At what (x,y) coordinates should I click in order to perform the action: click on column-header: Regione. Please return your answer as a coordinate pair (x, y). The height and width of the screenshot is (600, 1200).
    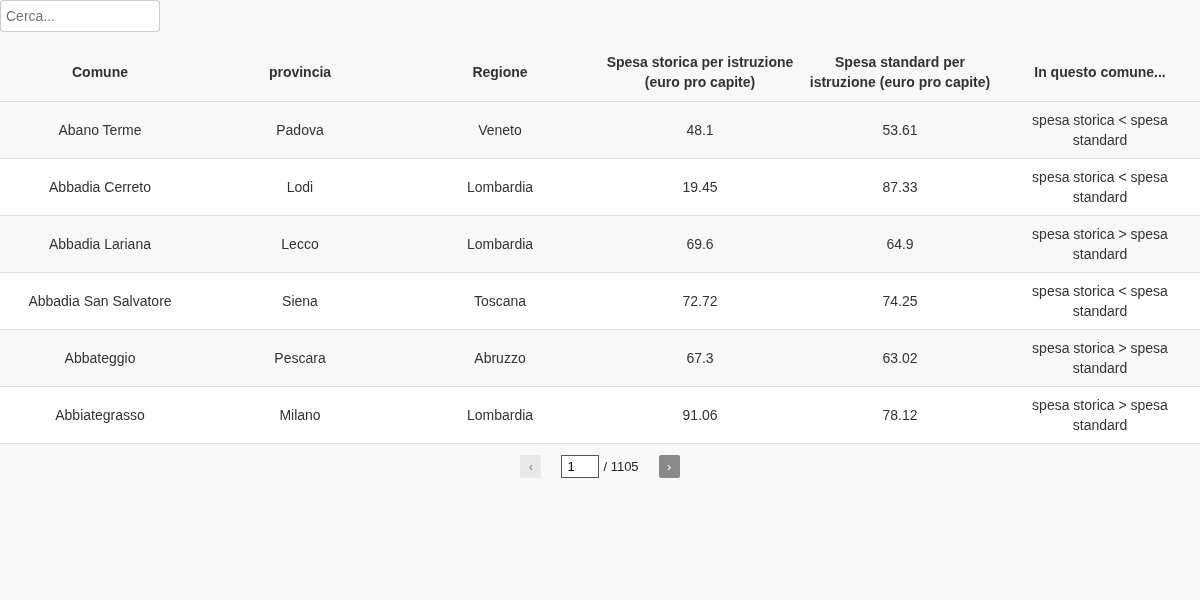
    Looking at the image, I should click on (500, 72).